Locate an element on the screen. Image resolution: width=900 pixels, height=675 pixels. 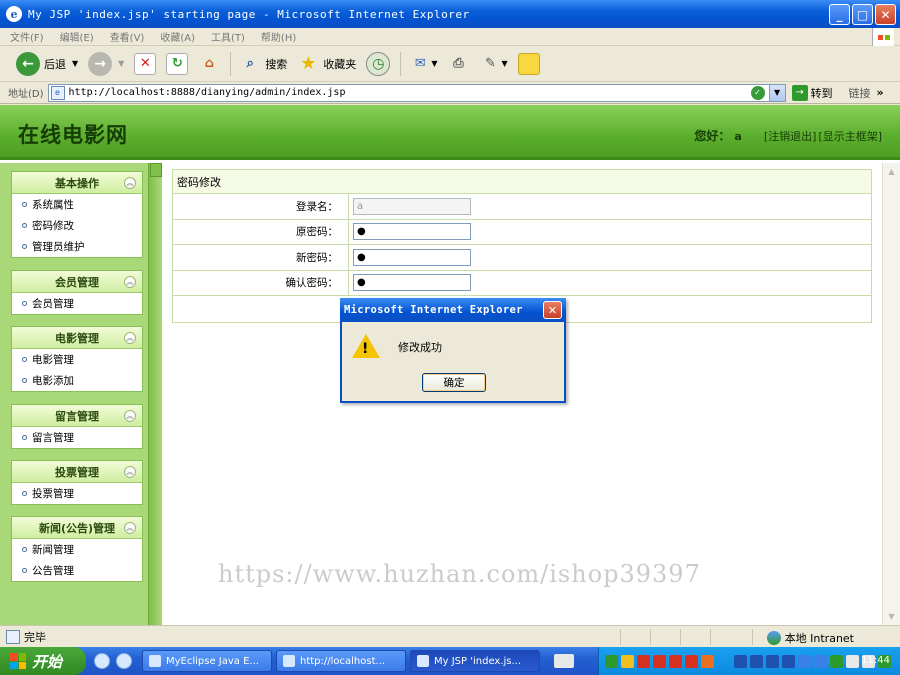
links-button: 链接 is located at coordinates (860, 93).